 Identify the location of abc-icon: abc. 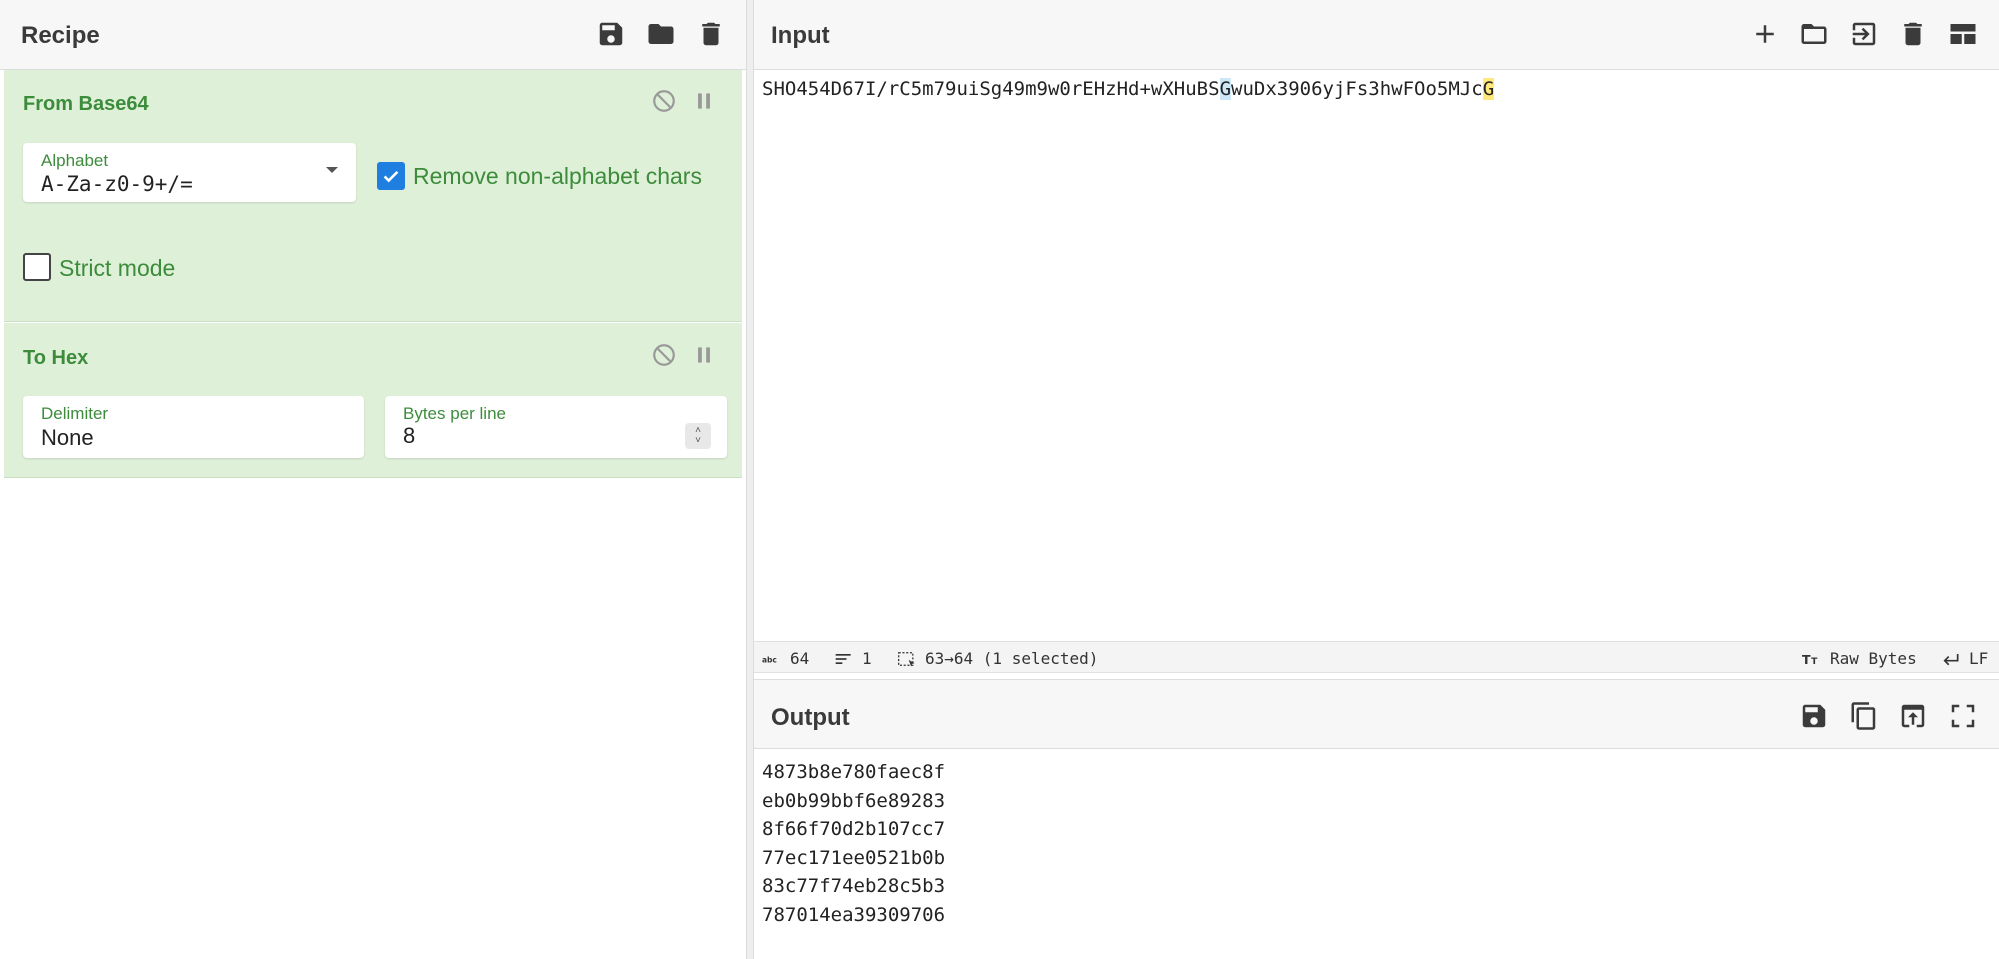
(769, 659).